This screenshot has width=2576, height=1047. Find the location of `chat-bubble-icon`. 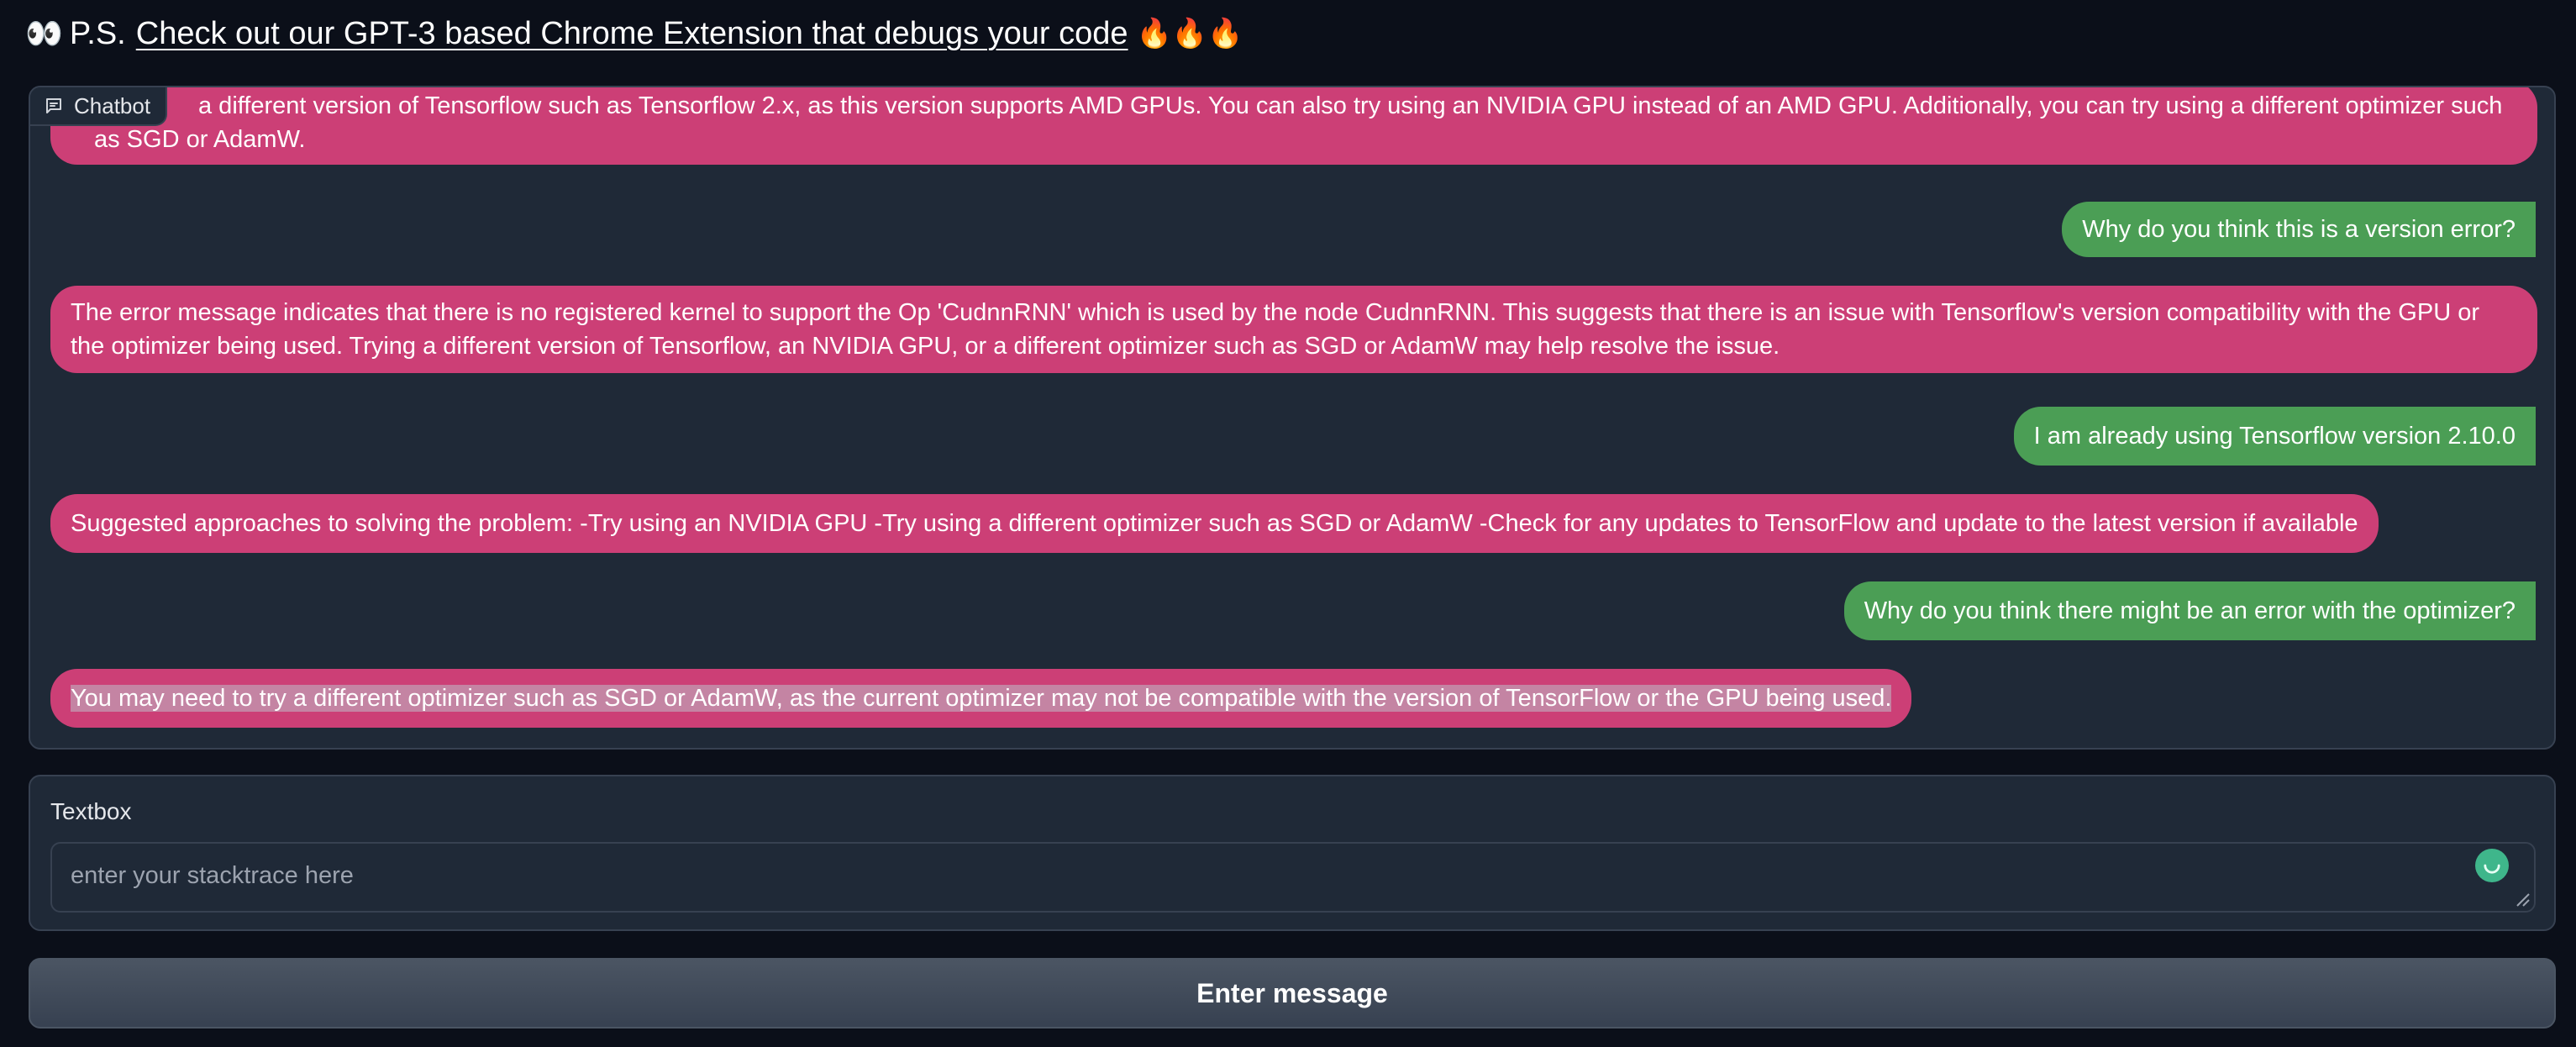

chat-bubble-icon is located at coordinates (53, 105).